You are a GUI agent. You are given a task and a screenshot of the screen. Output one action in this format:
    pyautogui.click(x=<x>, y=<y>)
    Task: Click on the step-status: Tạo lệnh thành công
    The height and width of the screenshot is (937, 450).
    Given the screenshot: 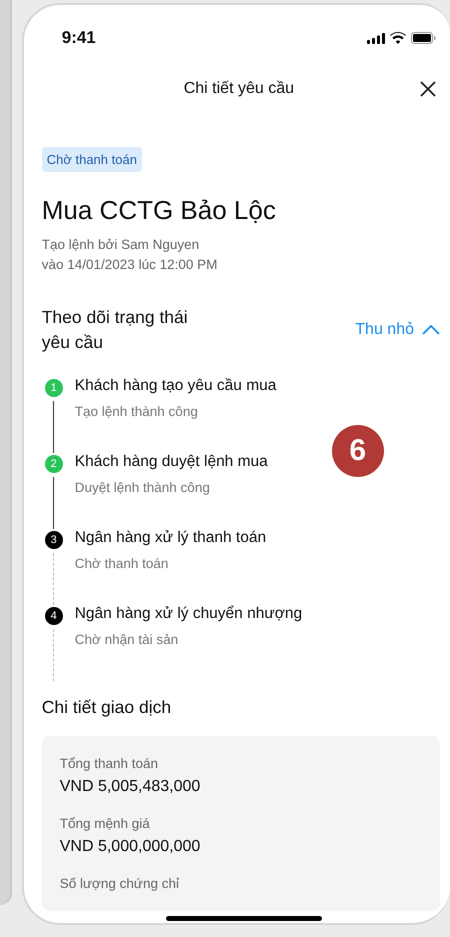 What is the action you would take?
    pyautogui.click(x=136, y=411)
    